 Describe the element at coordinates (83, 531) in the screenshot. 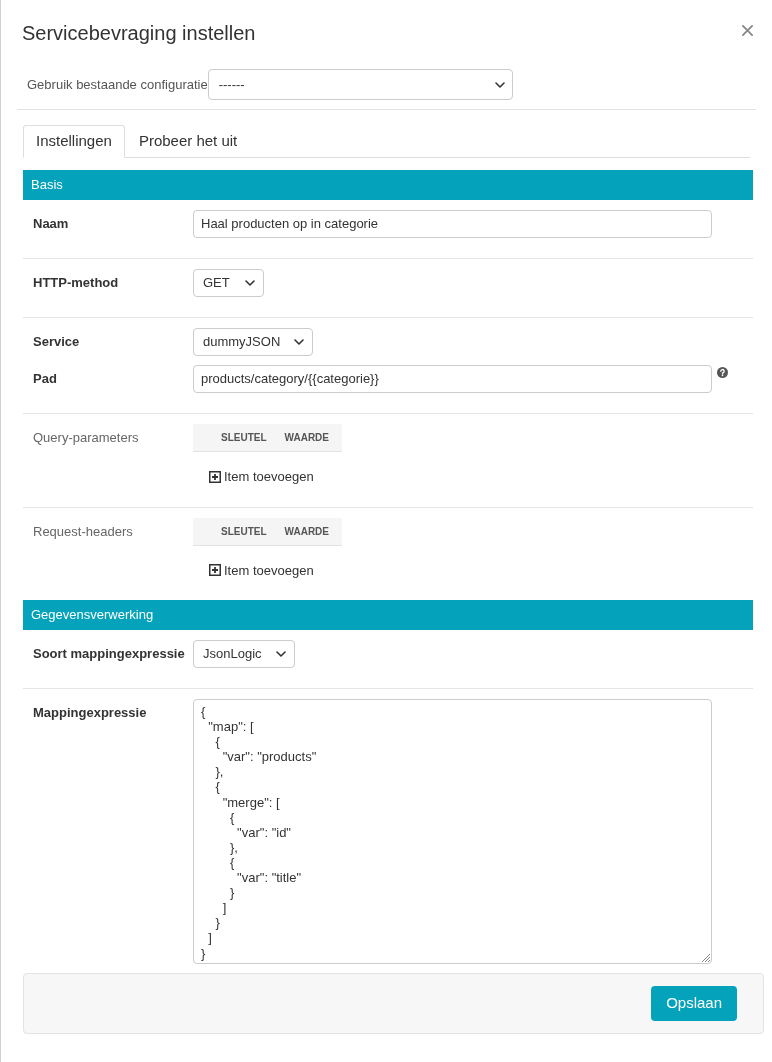

I see `field-label: Request-headers` at that location.